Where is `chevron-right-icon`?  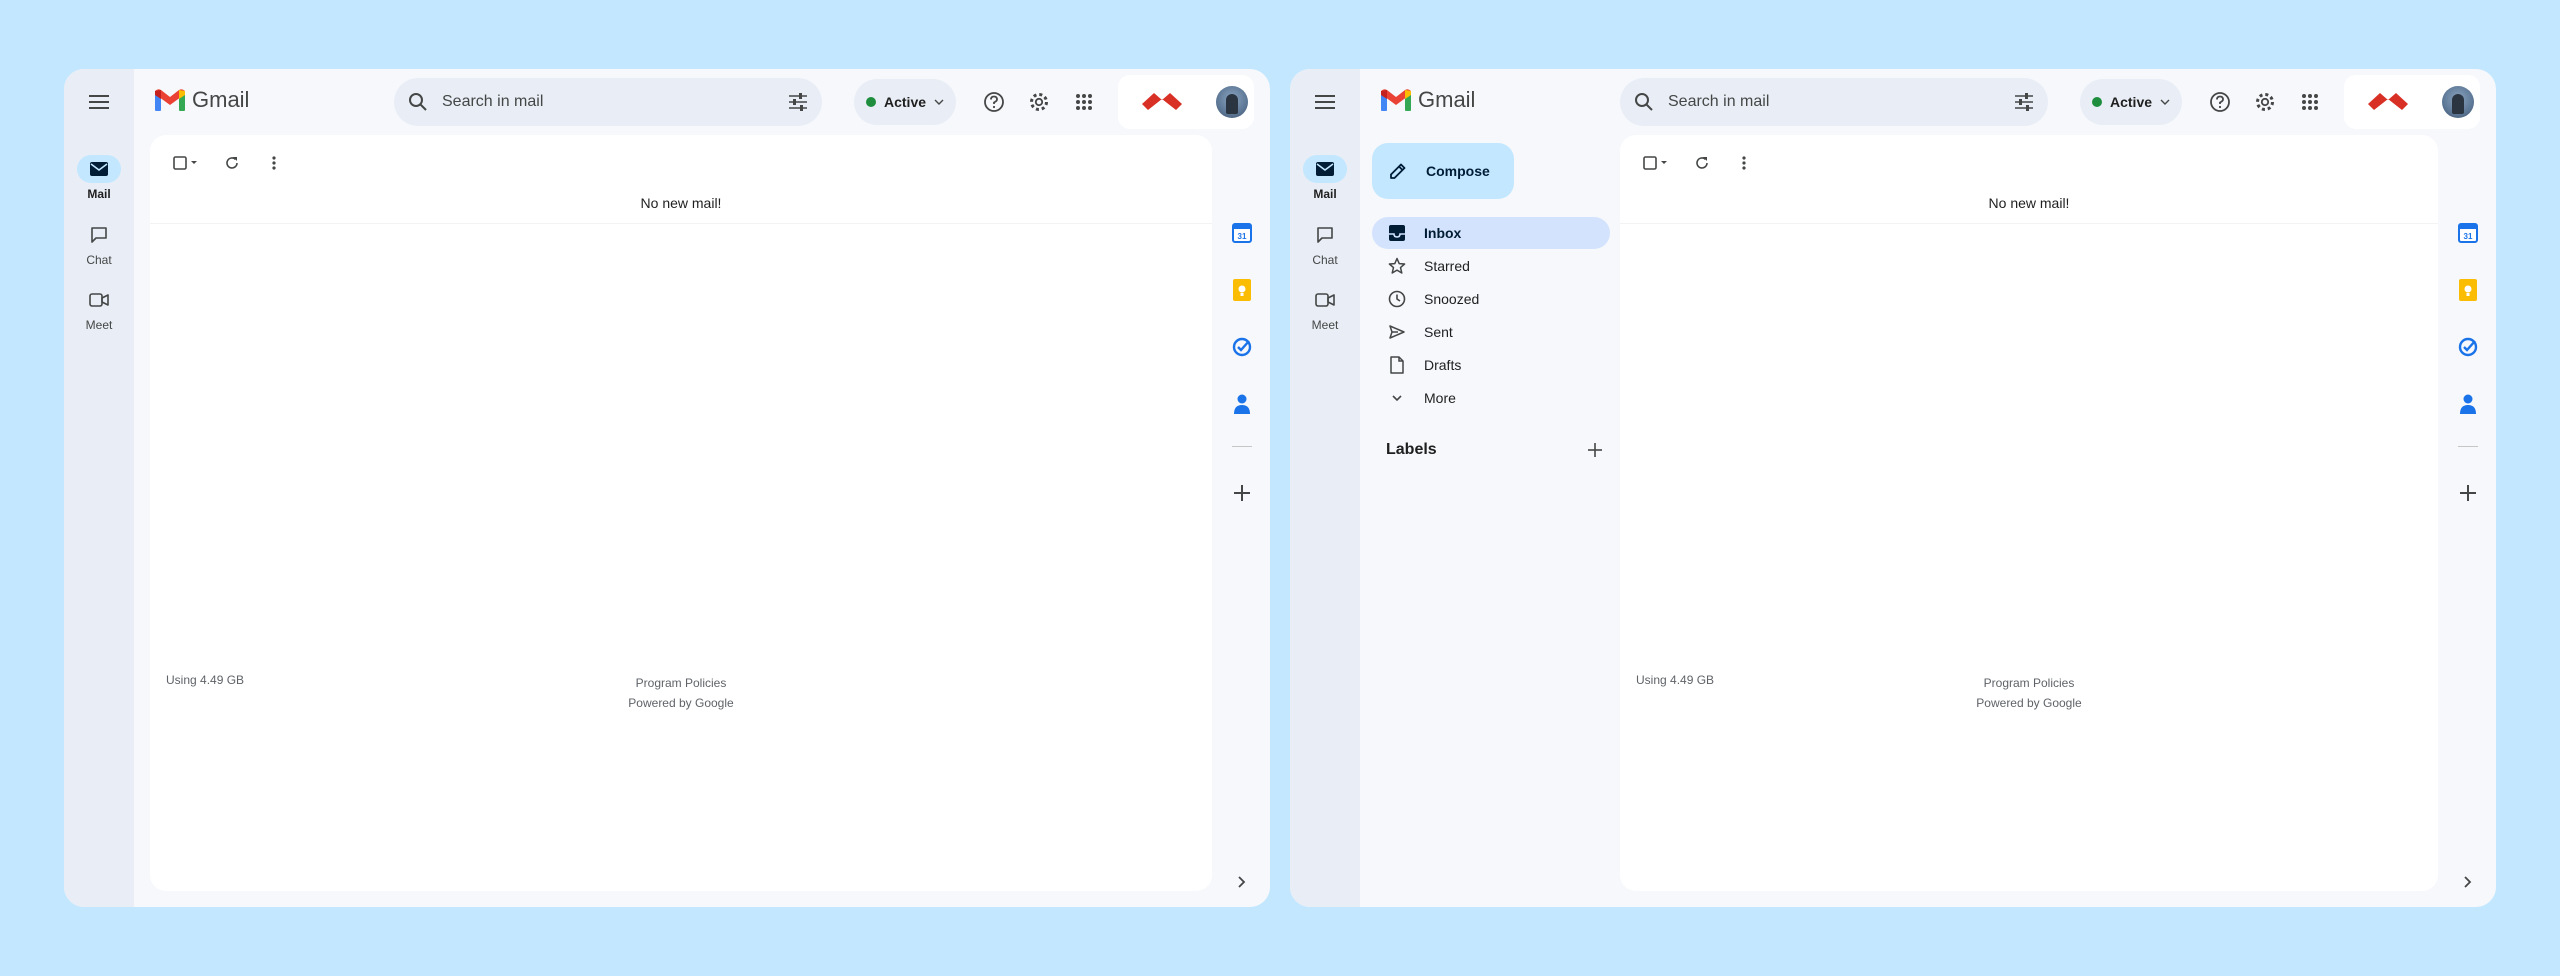 chevron-right-icon is located at coordinates (1242, 882).